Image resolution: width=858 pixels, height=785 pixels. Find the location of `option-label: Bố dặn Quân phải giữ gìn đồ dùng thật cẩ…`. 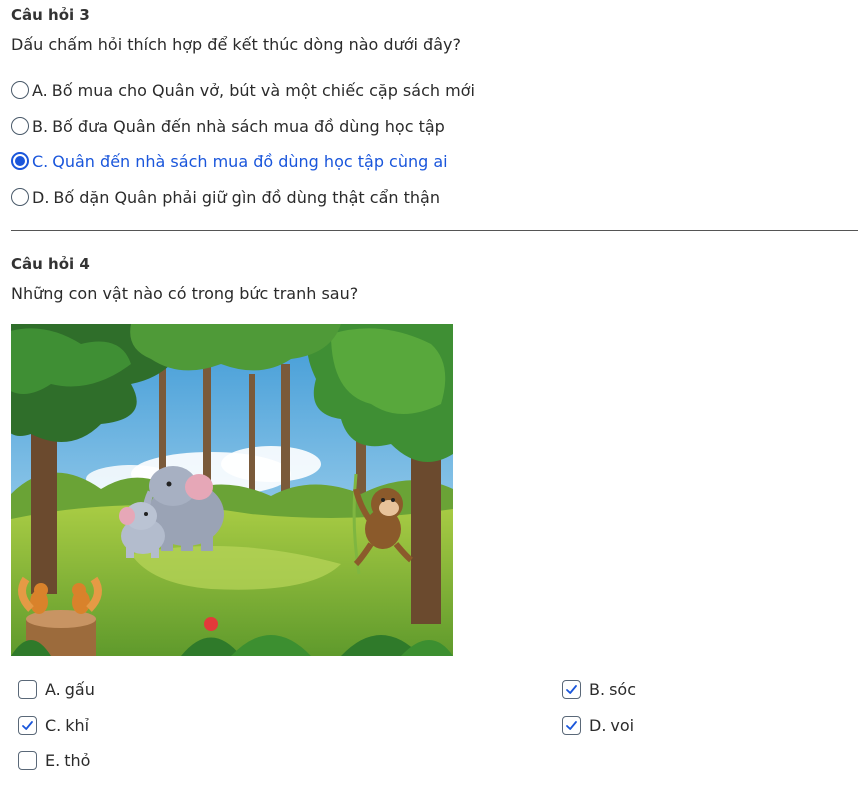

option-label: Bố dặn Quân phải giữ gìn đồ dùng thật cẩ… is located at coordinates (246, 197).